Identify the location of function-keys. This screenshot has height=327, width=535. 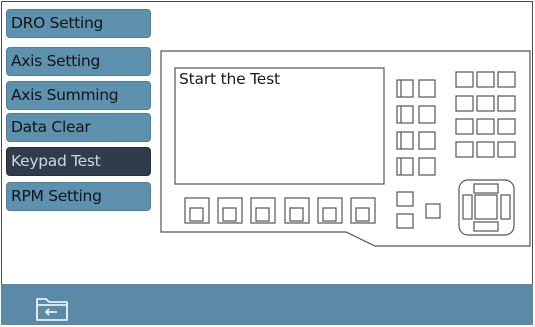
(418, 210).